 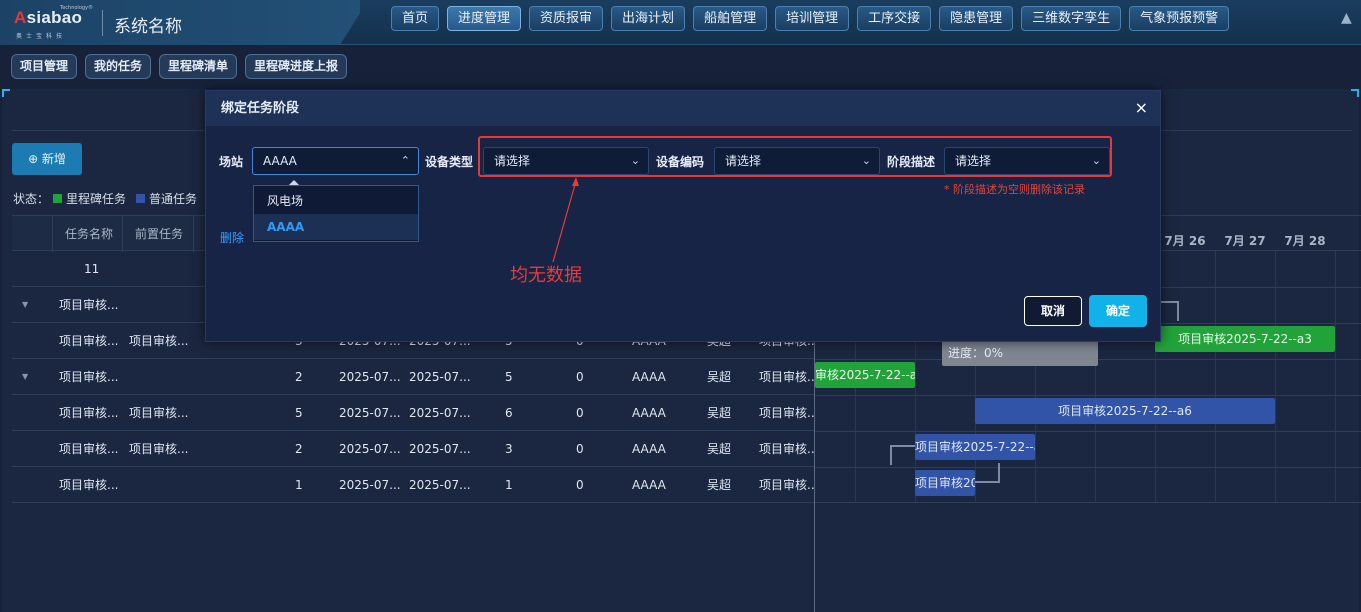 I want to click on chevron-up-icon: ⌃, so click(x=405, y=160).